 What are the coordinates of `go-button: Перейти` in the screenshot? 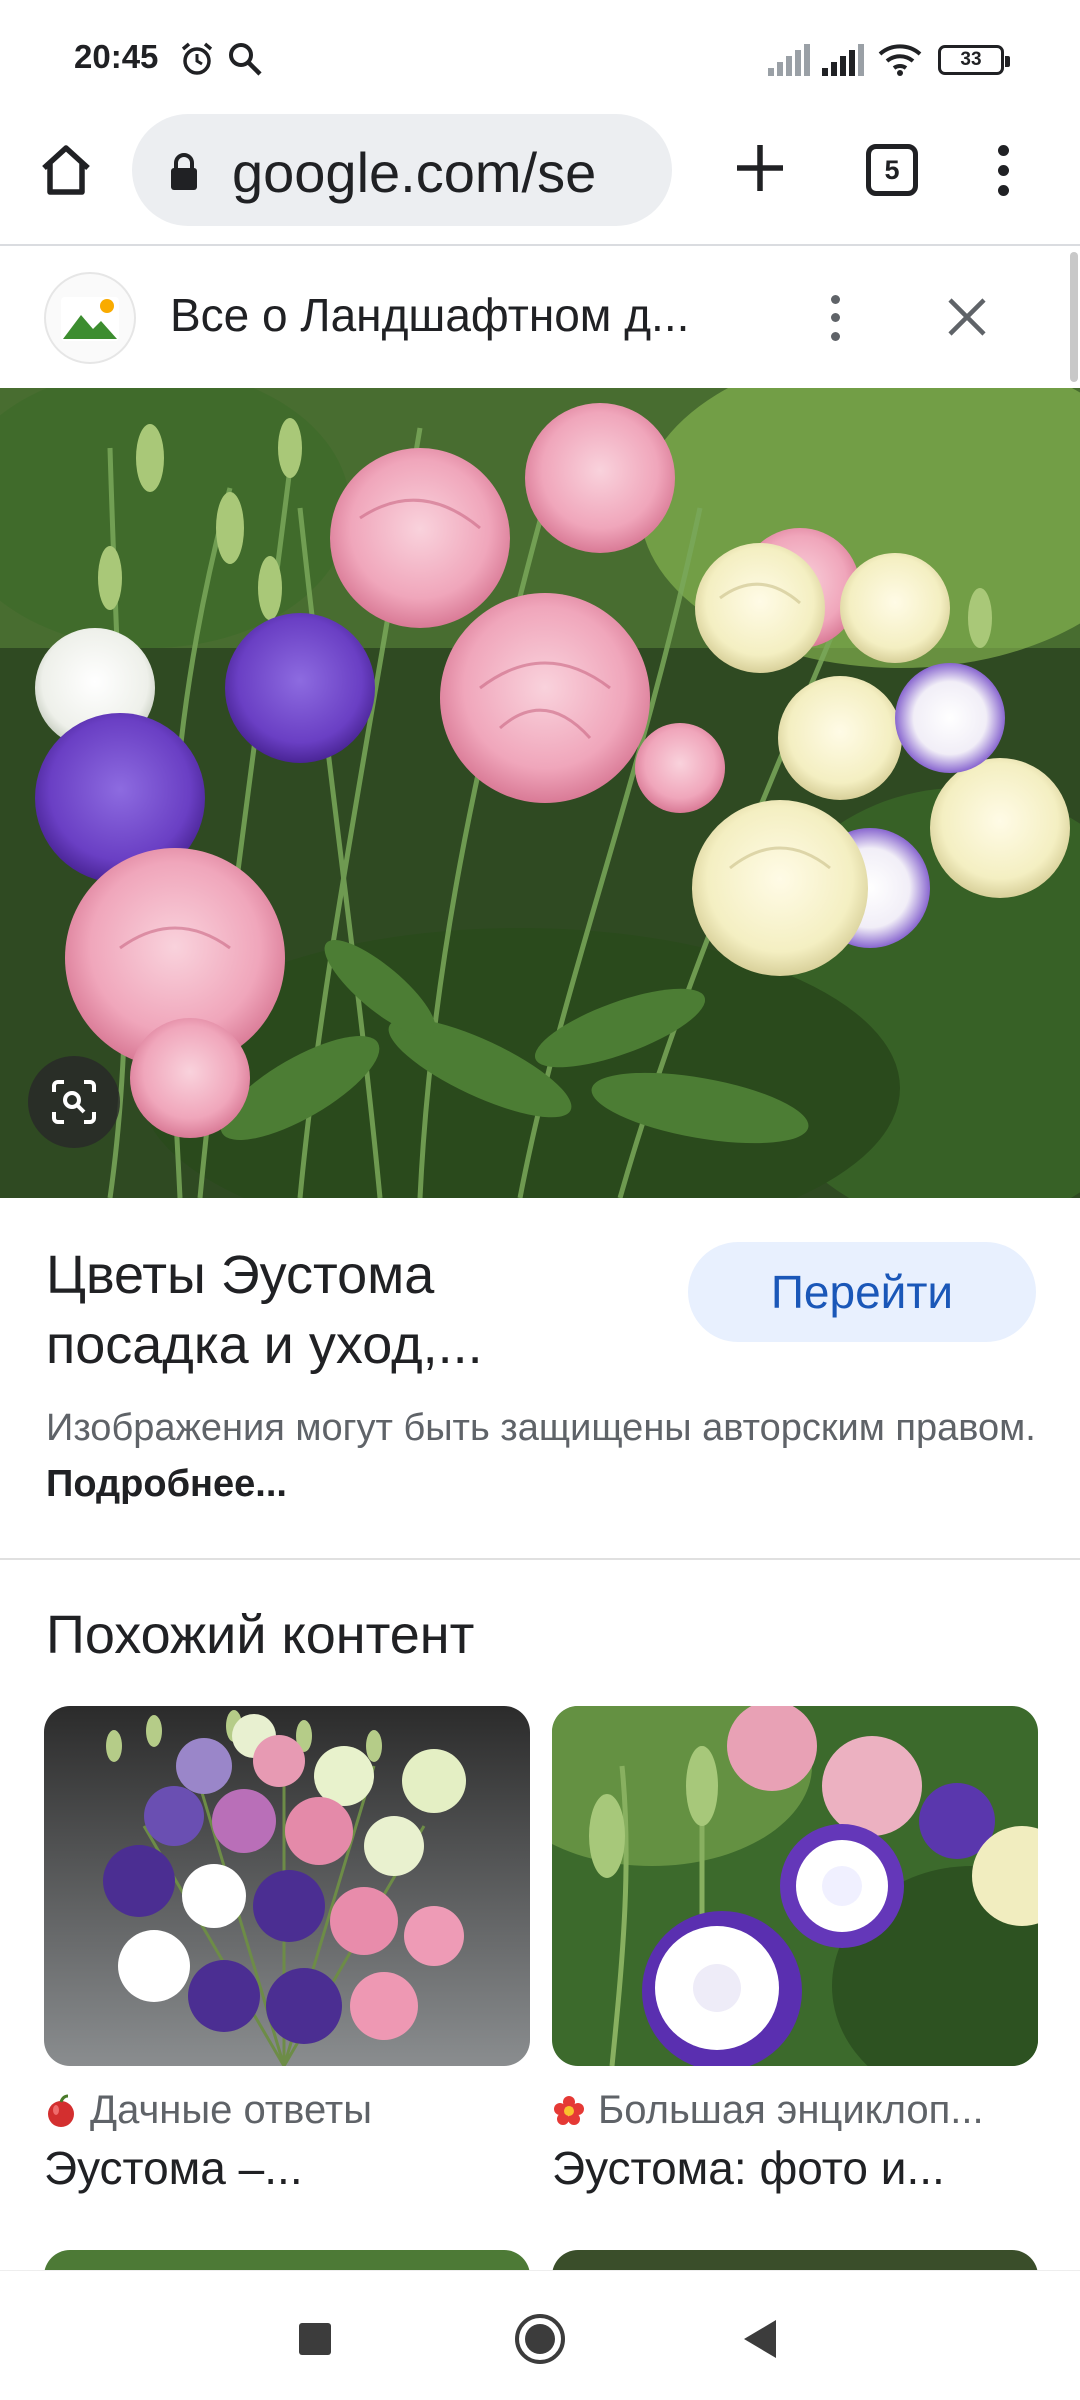 It's located at (862, 1292).